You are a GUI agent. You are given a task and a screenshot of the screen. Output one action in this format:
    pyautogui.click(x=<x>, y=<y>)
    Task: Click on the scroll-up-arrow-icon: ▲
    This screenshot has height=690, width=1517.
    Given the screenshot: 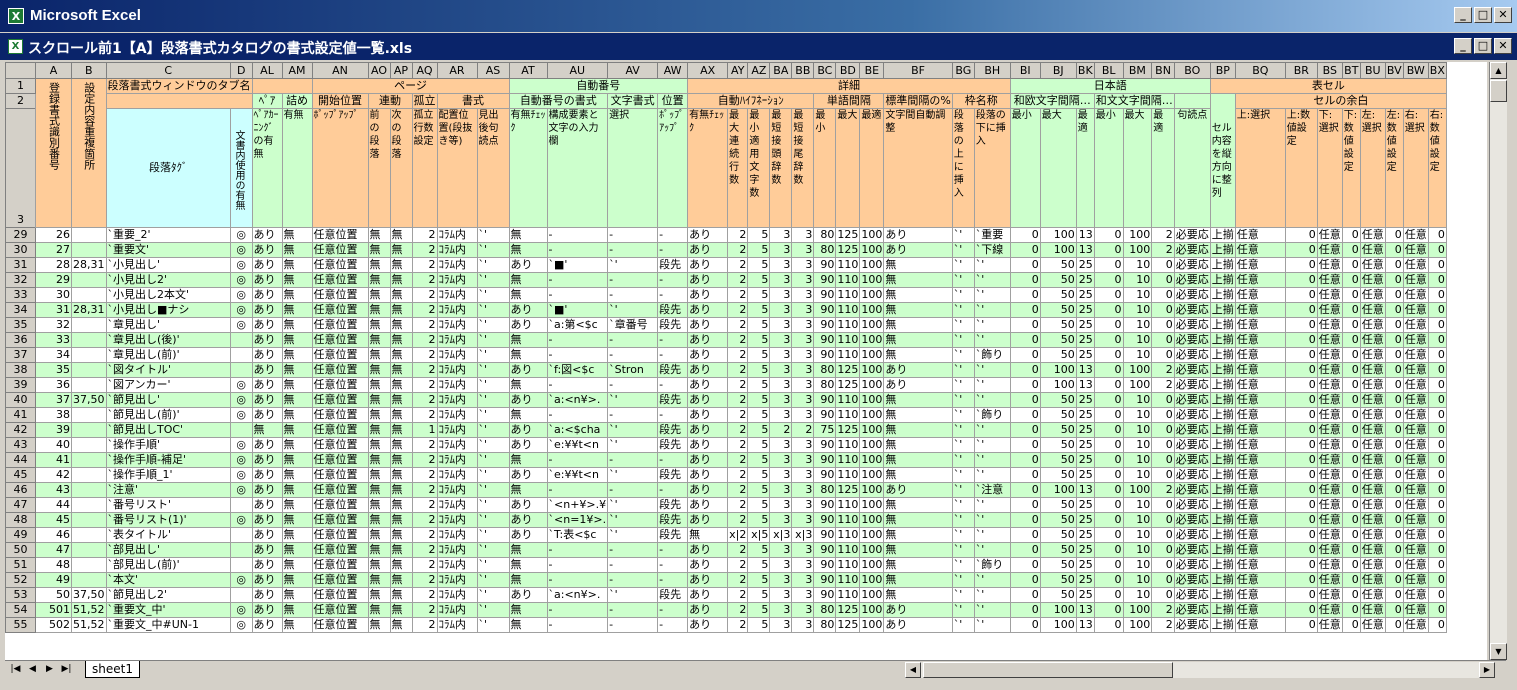 What is the action you would take?
    pyautogui.click(x=1498, y=70)
    